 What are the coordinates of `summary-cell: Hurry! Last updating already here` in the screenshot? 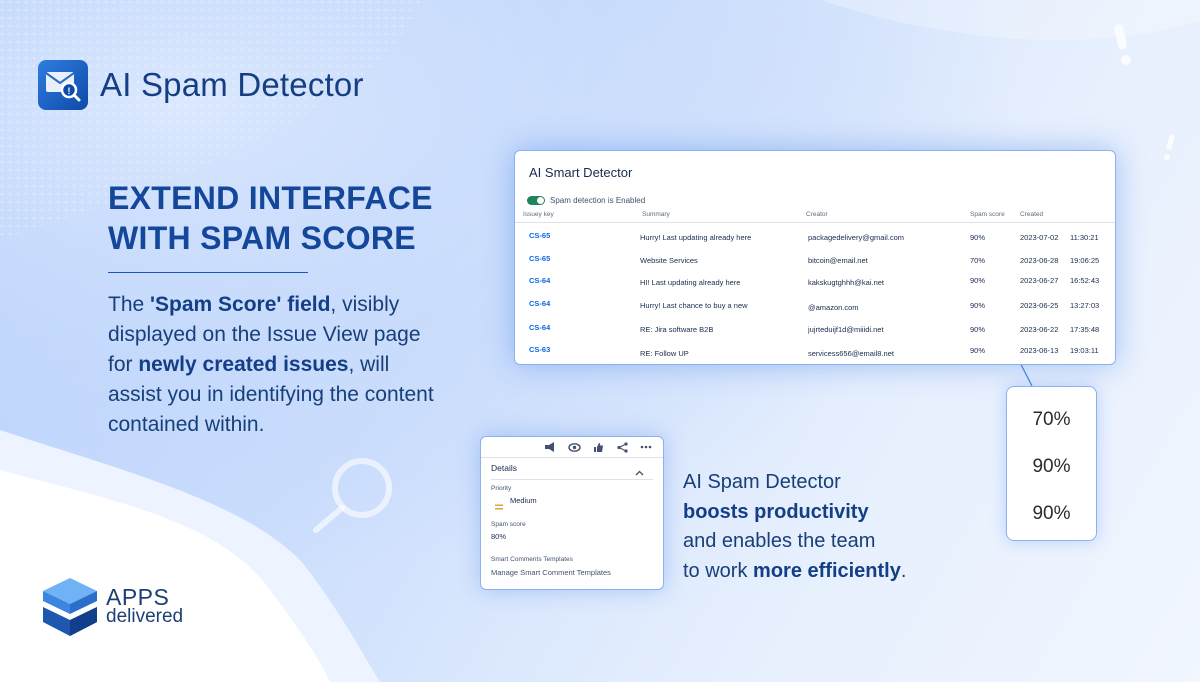 It's located at (696, 237).